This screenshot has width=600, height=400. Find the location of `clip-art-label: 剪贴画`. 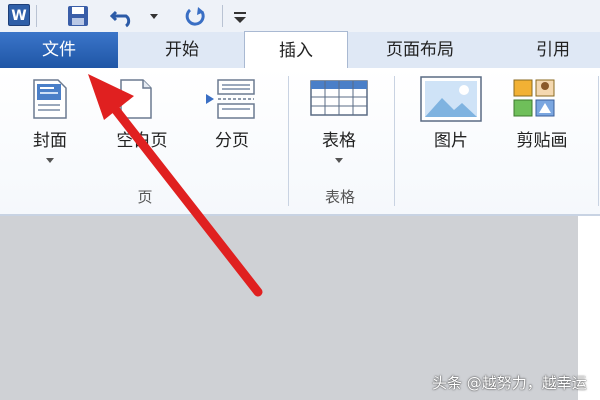

clip-art-label: 剪贴画 is located at coordinates (542, 141).